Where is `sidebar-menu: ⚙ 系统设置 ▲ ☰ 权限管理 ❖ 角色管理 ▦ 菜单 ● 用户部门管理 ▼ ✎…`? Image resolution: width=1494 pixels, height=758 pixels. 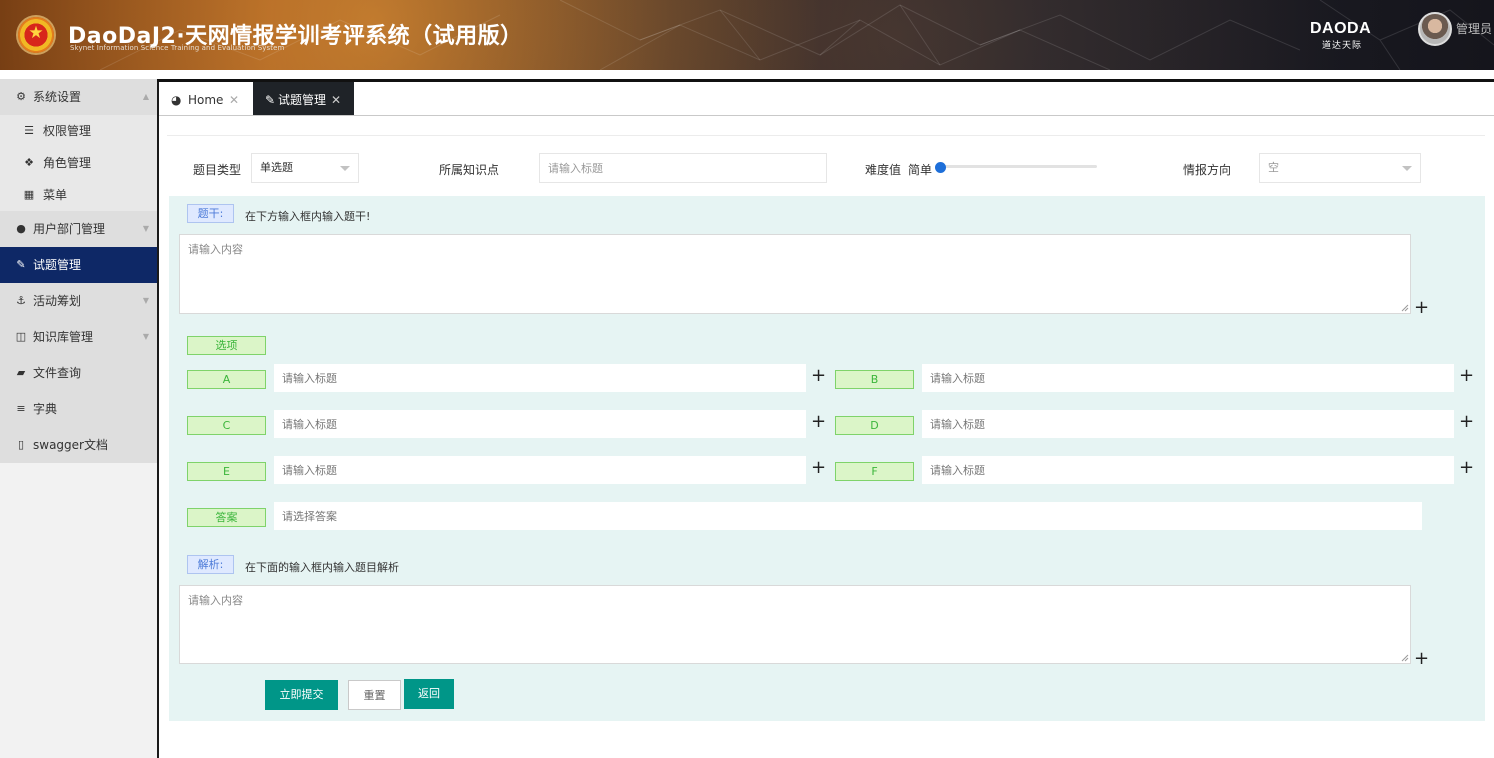 sidebar-menu: ⚙ 系统设置 ▲ ☰ 权限管理 ❖ 角色管理 ▦ 菜单 ● 用户部门管理 ▼ ✎… is located at coordinates (78, 271).